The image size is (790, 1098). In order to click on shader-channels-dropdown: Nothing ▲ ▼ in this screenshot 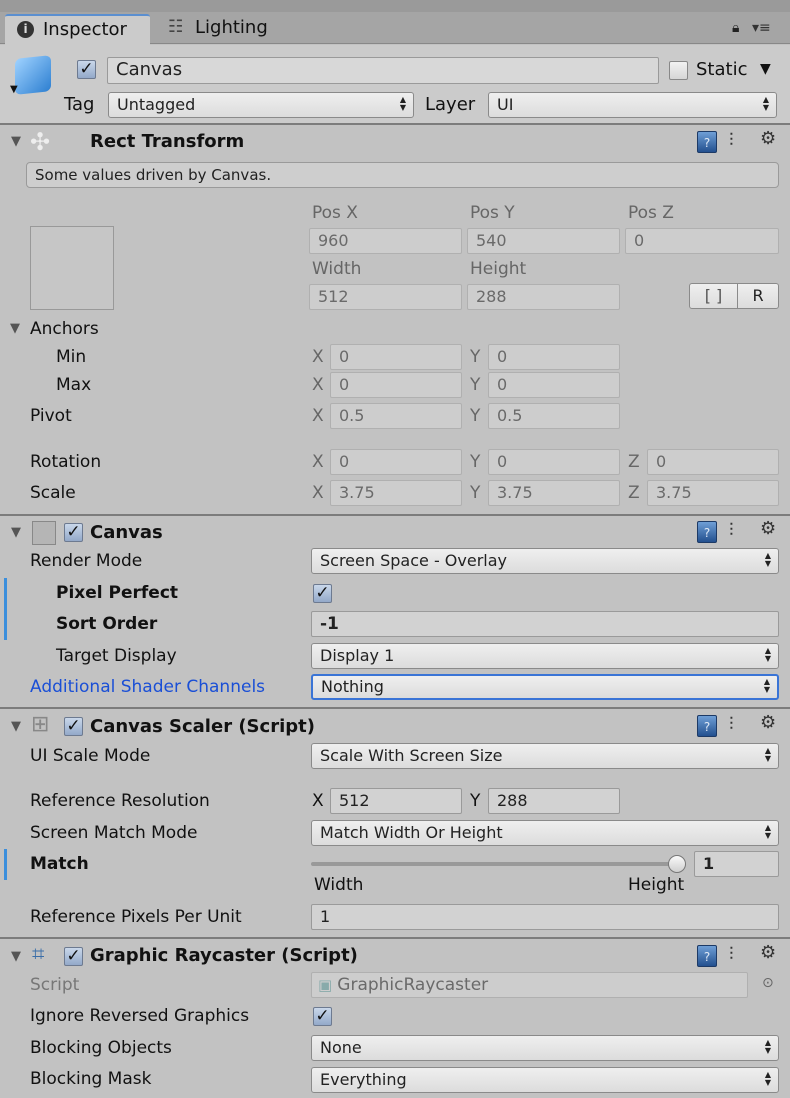, I will do `click(545, 687)`.